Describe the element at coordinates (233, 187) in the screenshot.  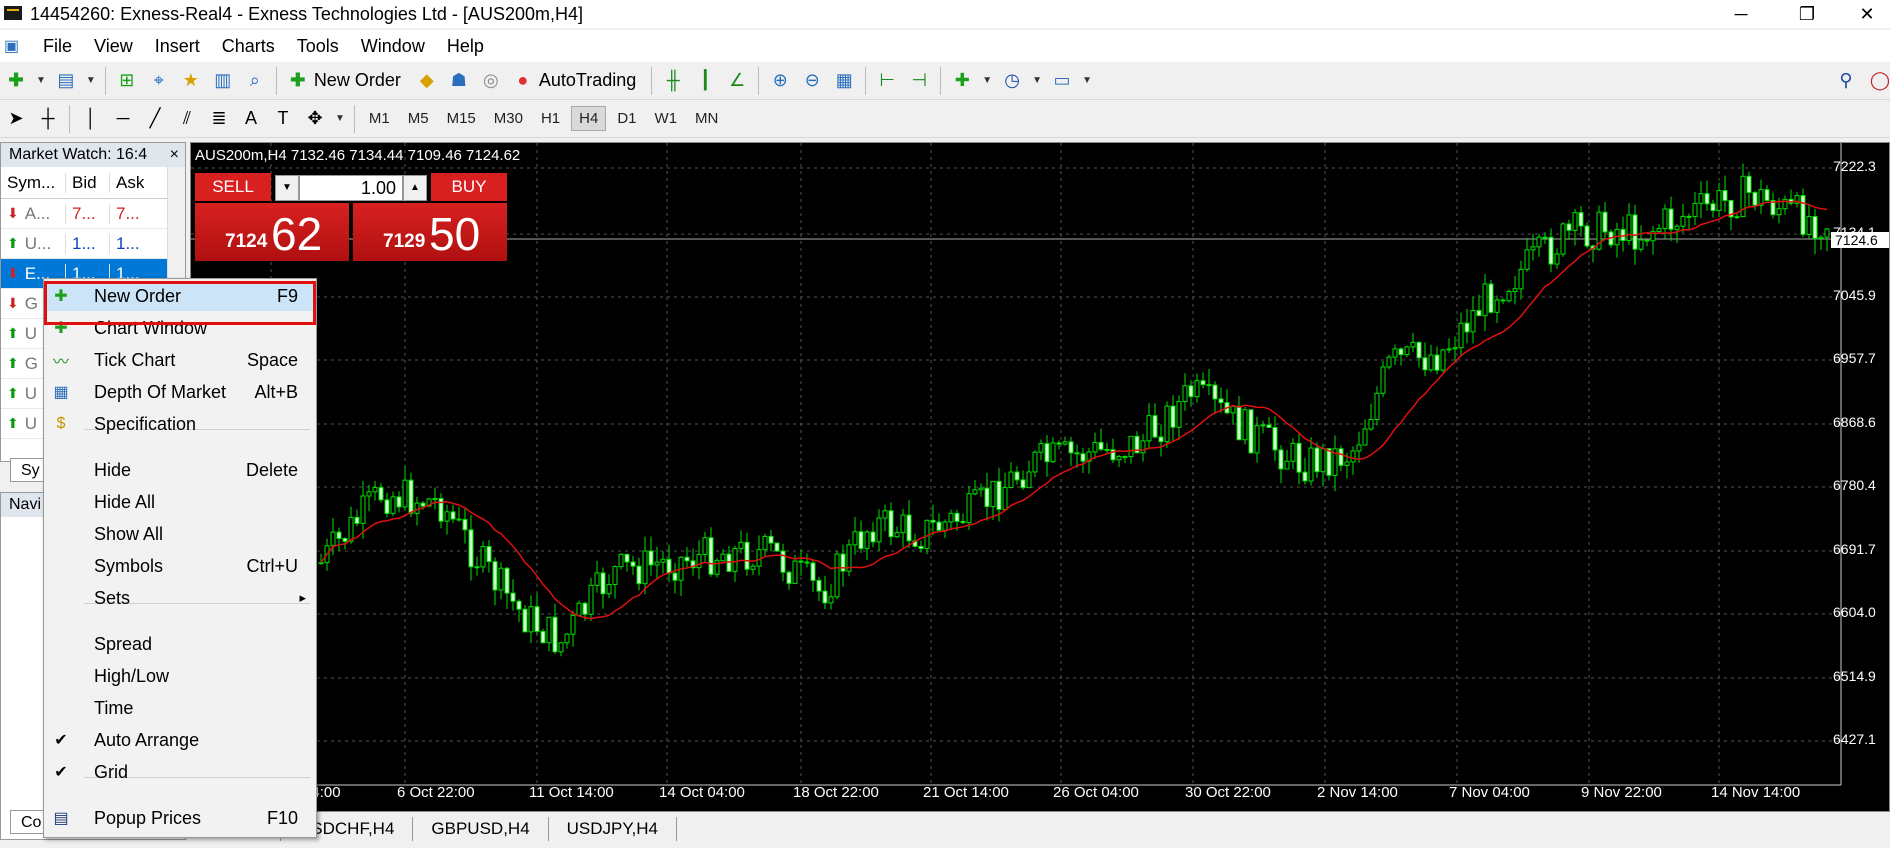
I see `sell-button: SELL` at that location.